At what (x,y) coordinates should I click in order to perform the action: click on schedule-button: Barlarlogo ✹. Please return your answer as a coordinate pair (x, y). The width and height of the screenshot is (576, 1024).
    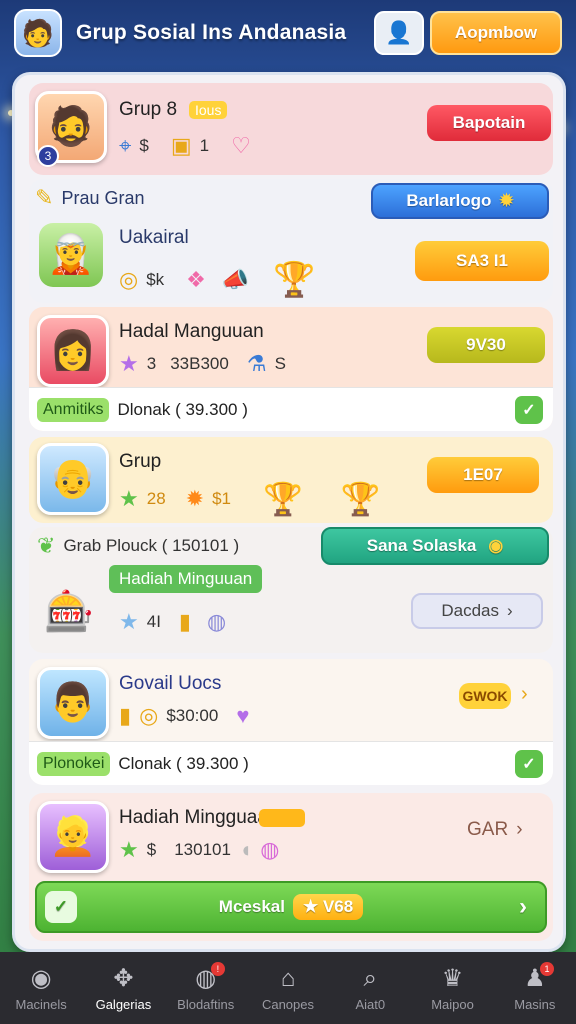
    Looking at the image, I should click on (460, 201).